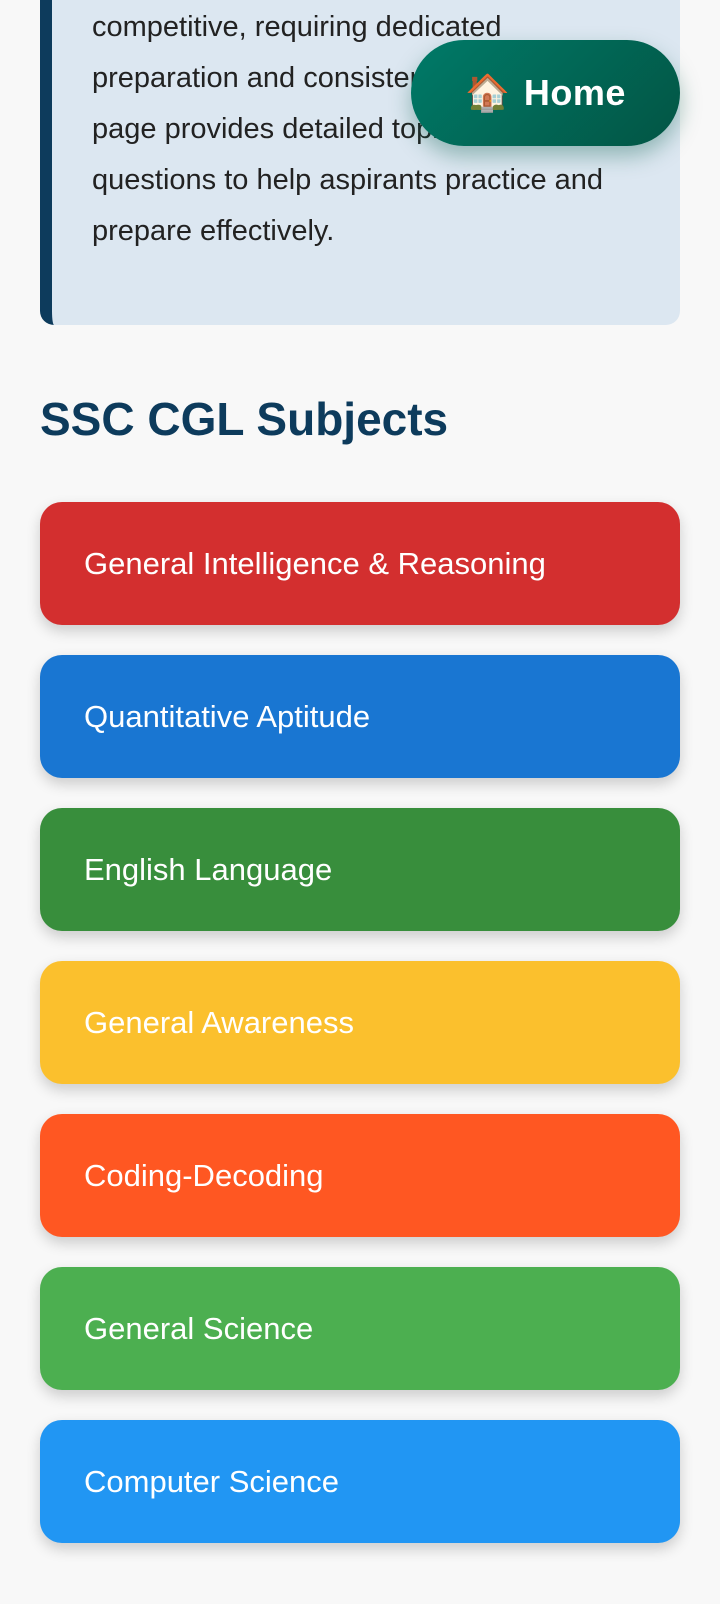  What do you see at coordinates (487, 92) in the screenshot?
I see `house-icon: 🏠` at bounding box center [487, 92].